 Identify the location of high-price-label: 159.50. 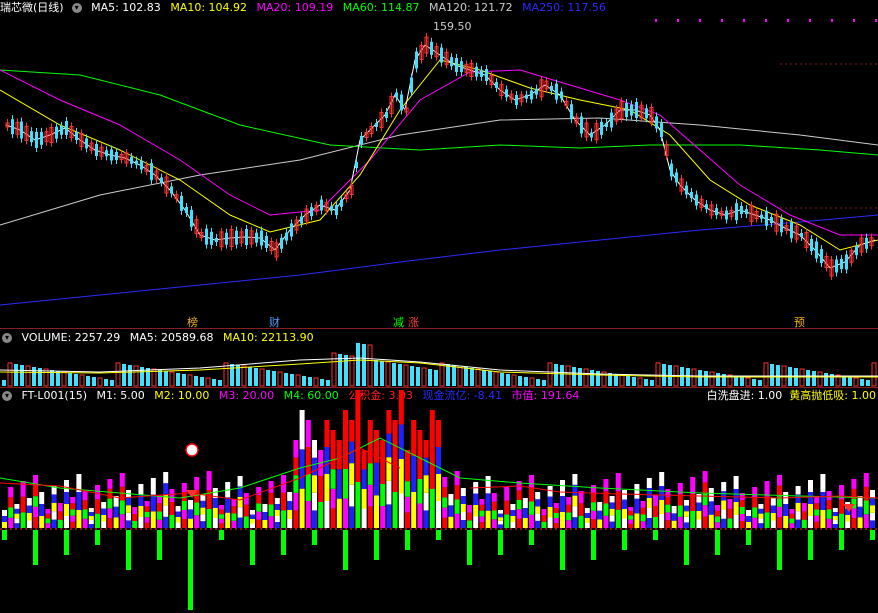
(452, 26).